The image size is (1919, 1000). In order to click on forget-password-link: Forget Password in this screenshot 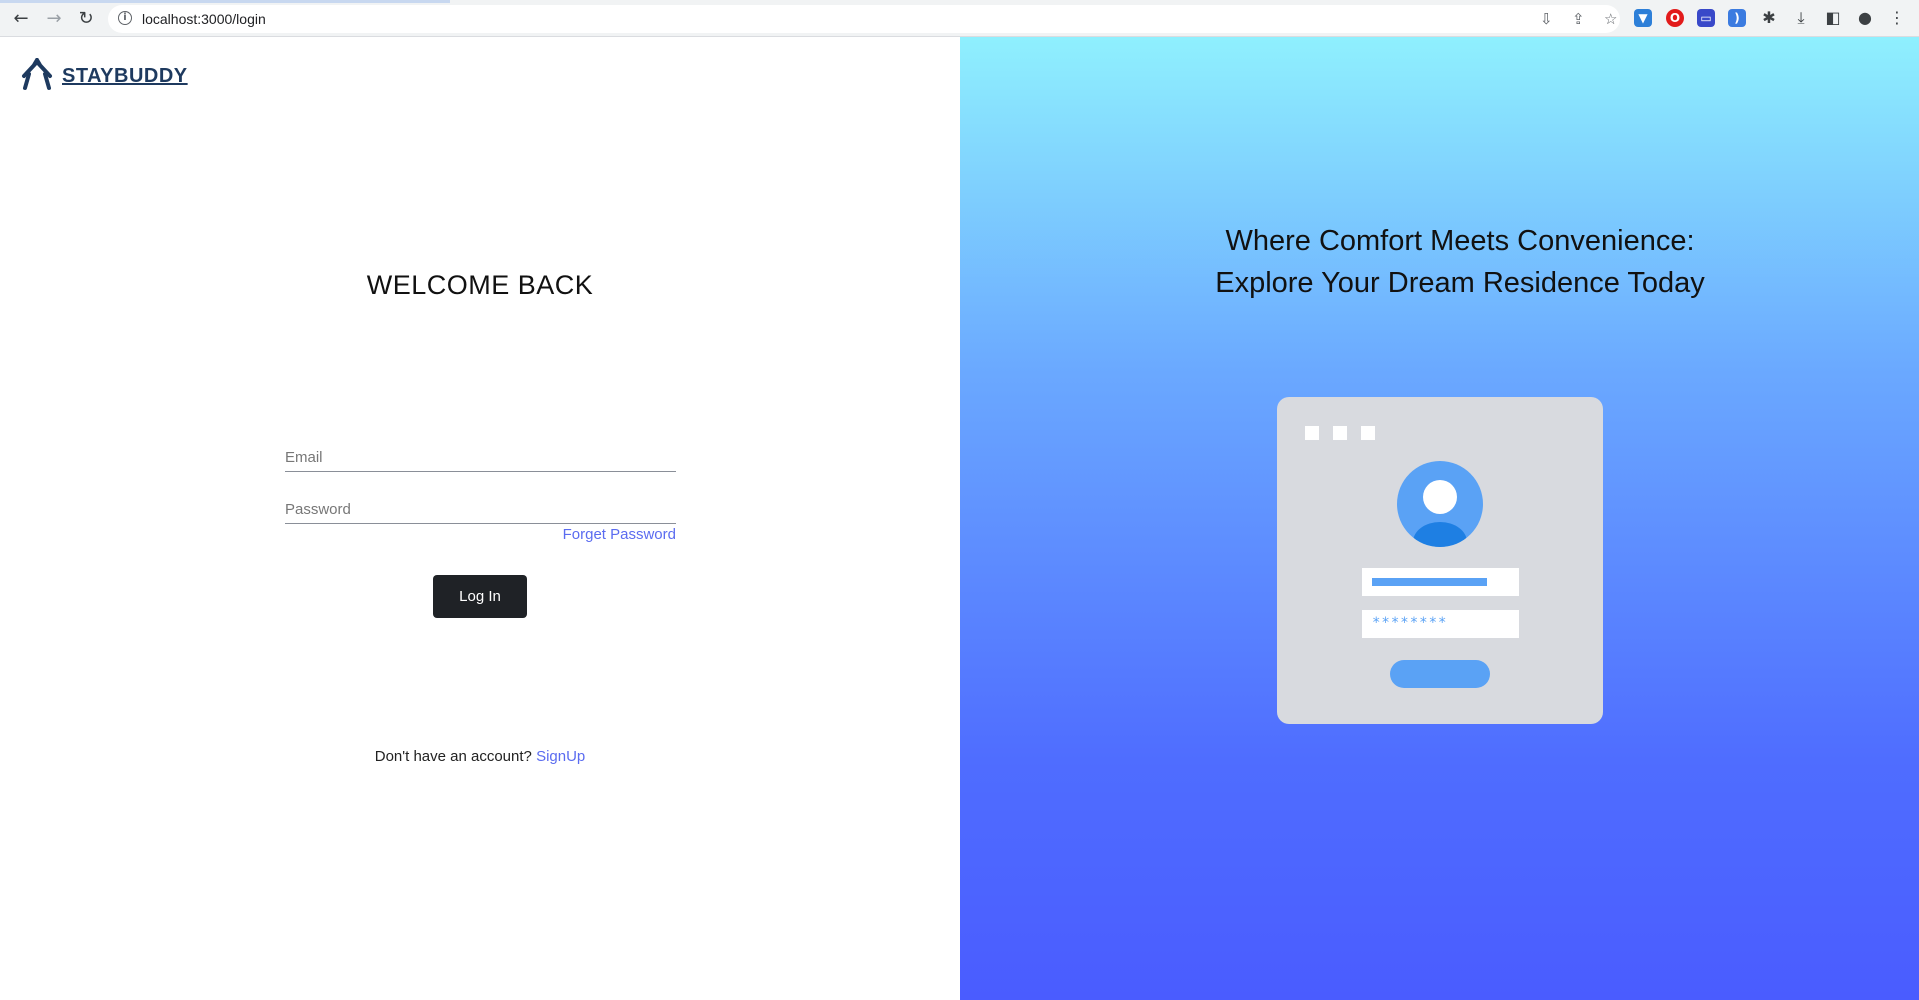, I will do `click(598, 534)`.